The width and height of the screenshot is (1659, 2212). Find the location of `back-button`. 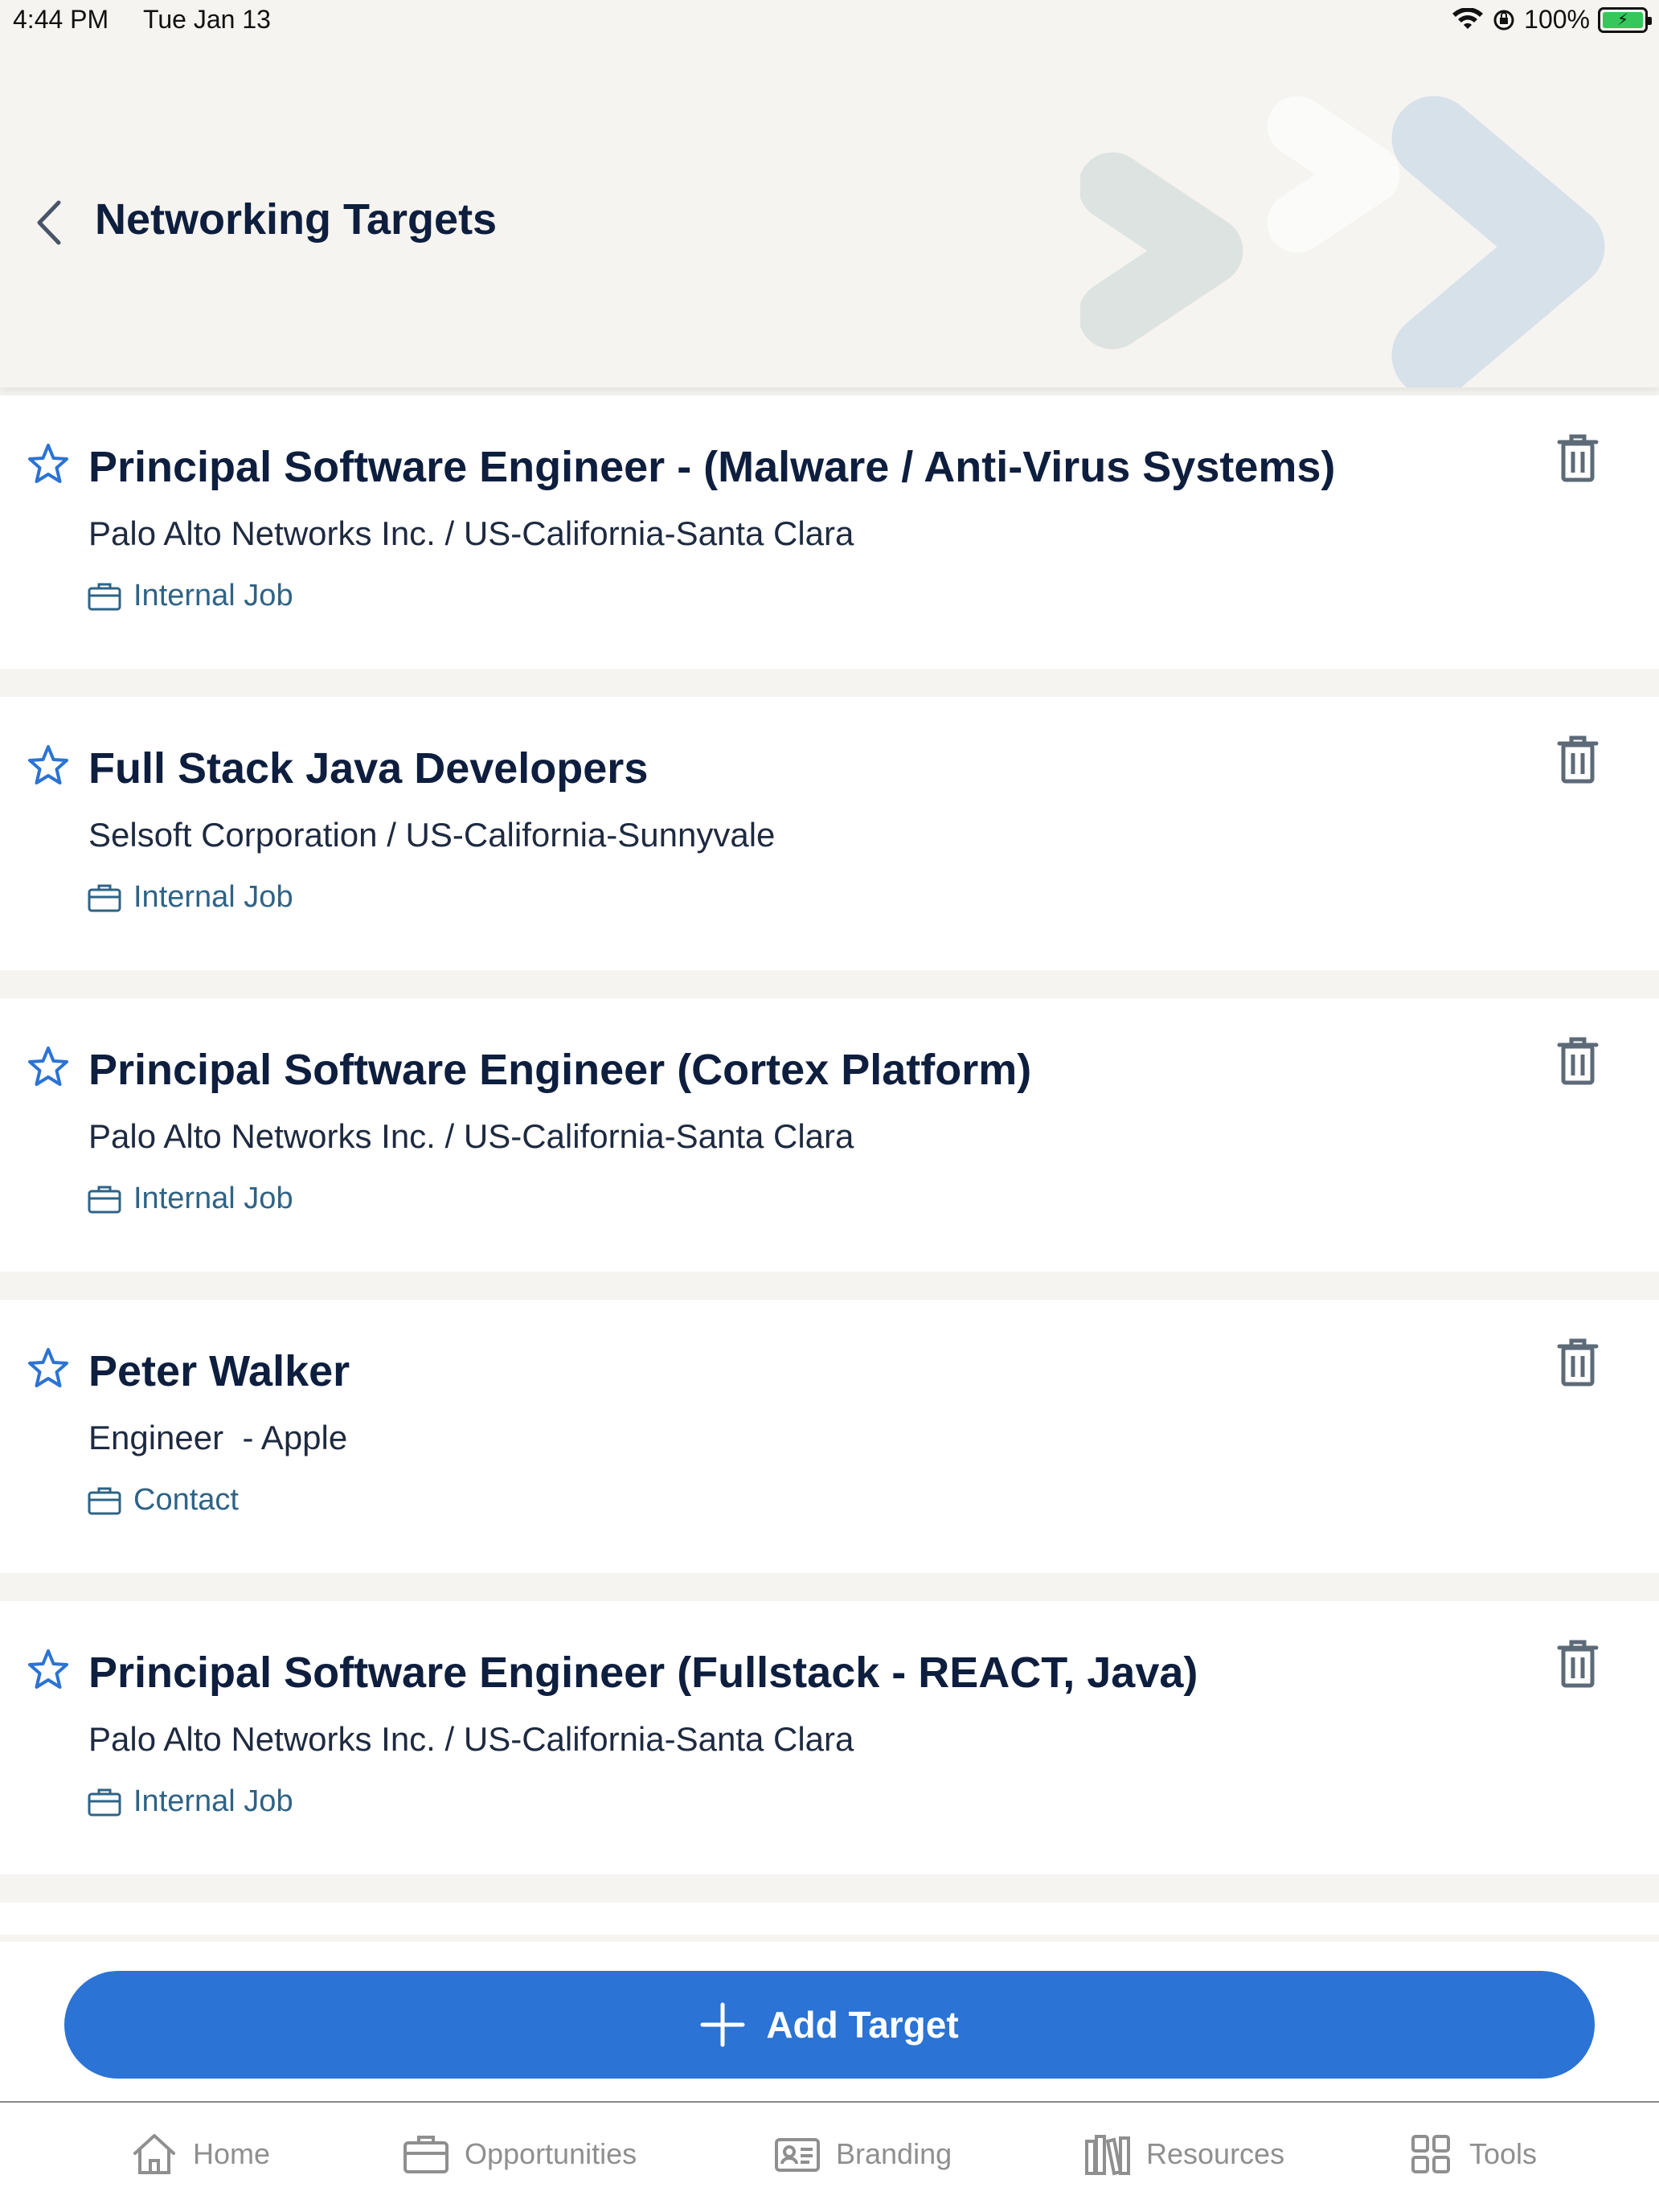

back-button is located at coordinates (48, 222).